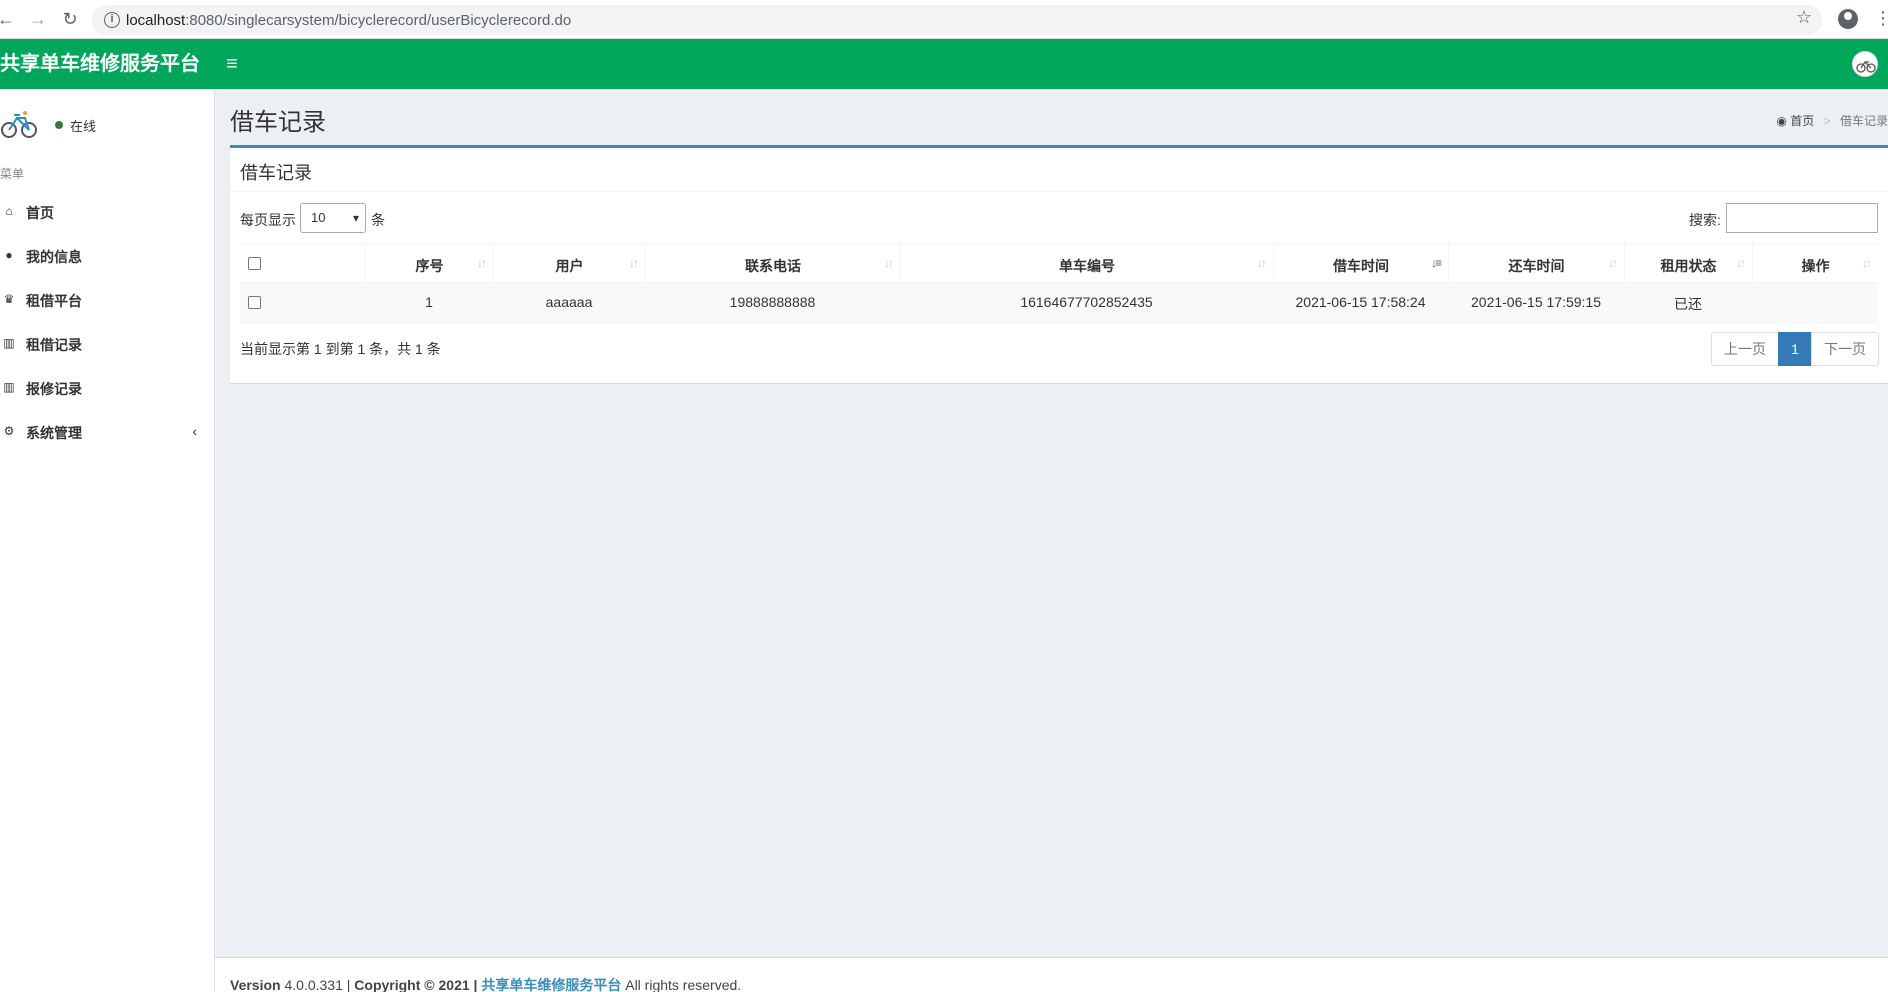 This screenshot has width=1888, height=992. I want to click on bicycle-icon, so click(1866, 66).